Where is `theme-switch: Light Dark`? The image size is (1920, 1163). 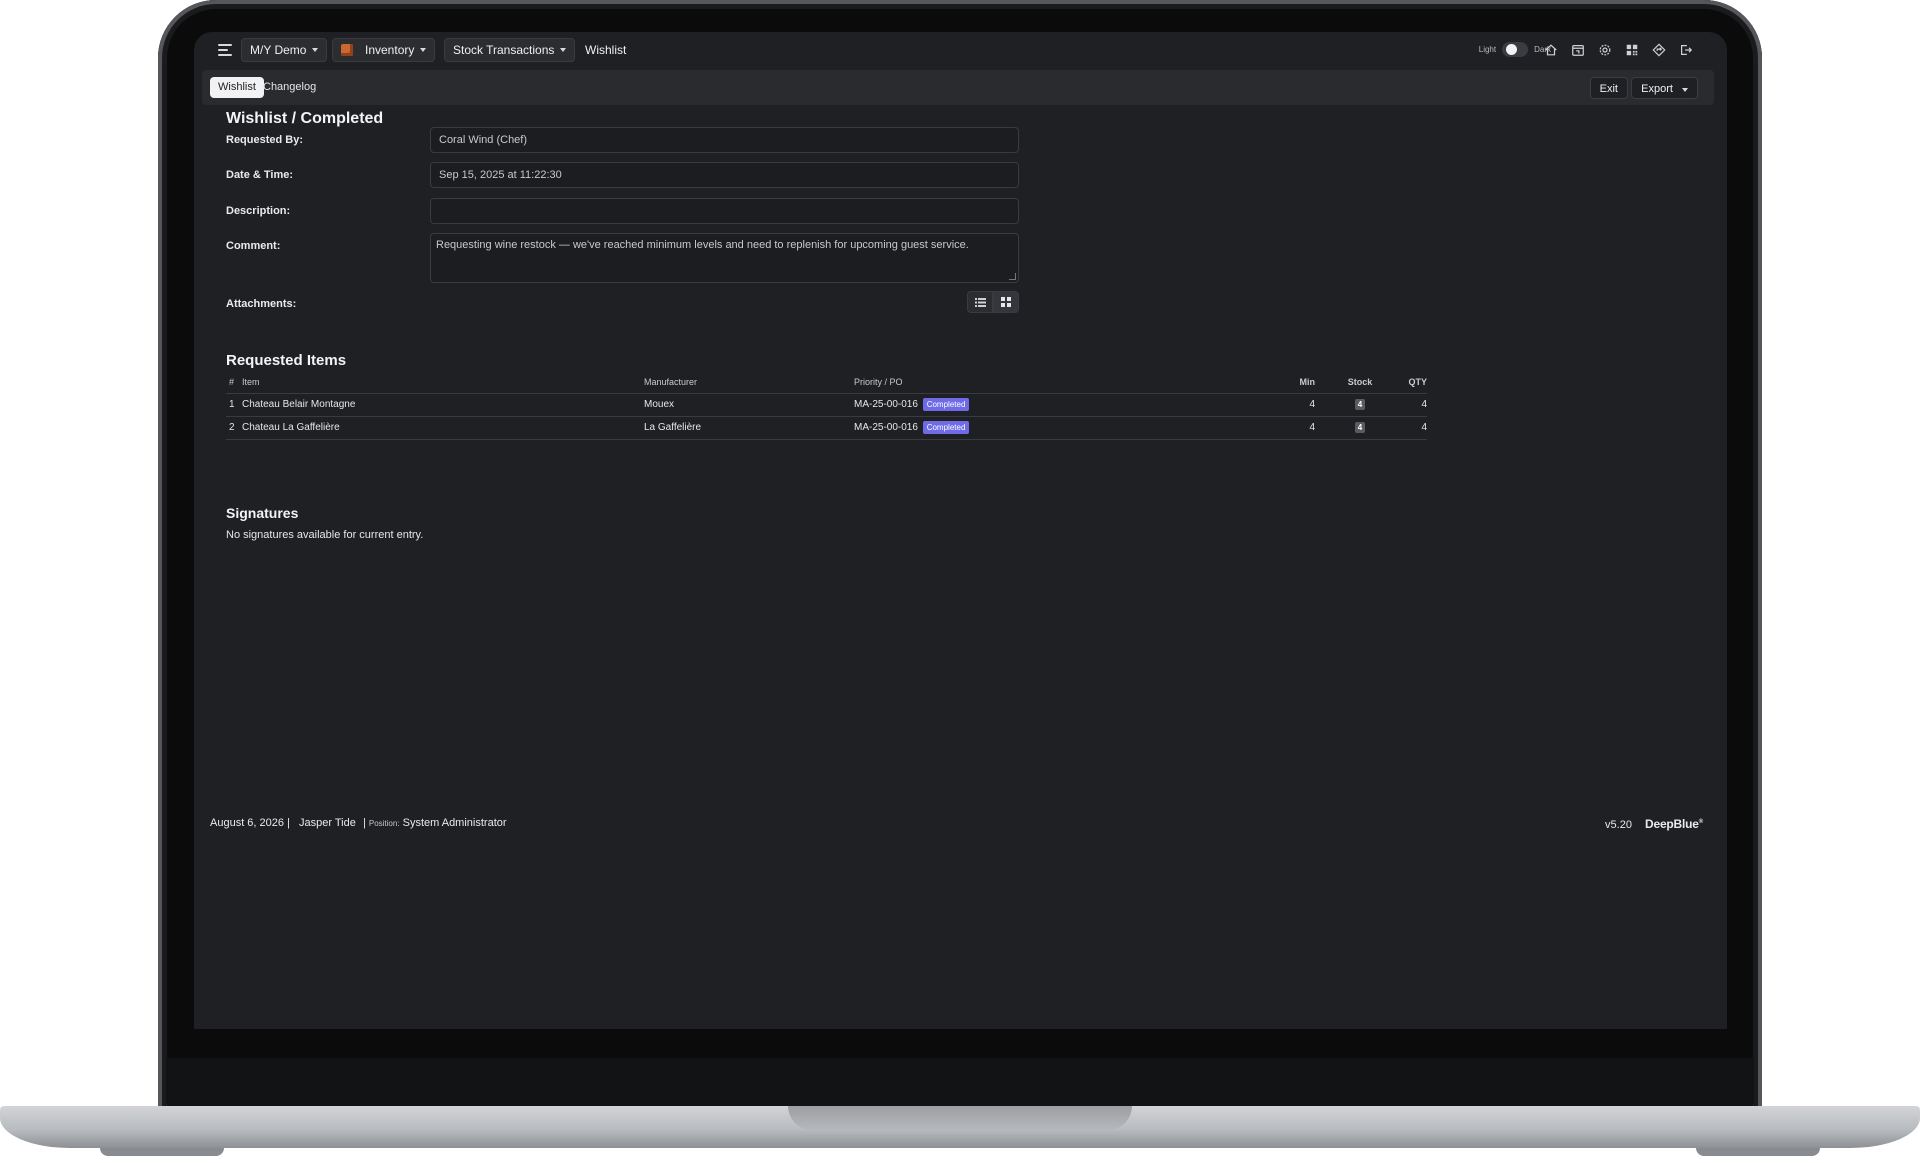
theme-switch: Light Dark is located at coordinates (1515, 49).